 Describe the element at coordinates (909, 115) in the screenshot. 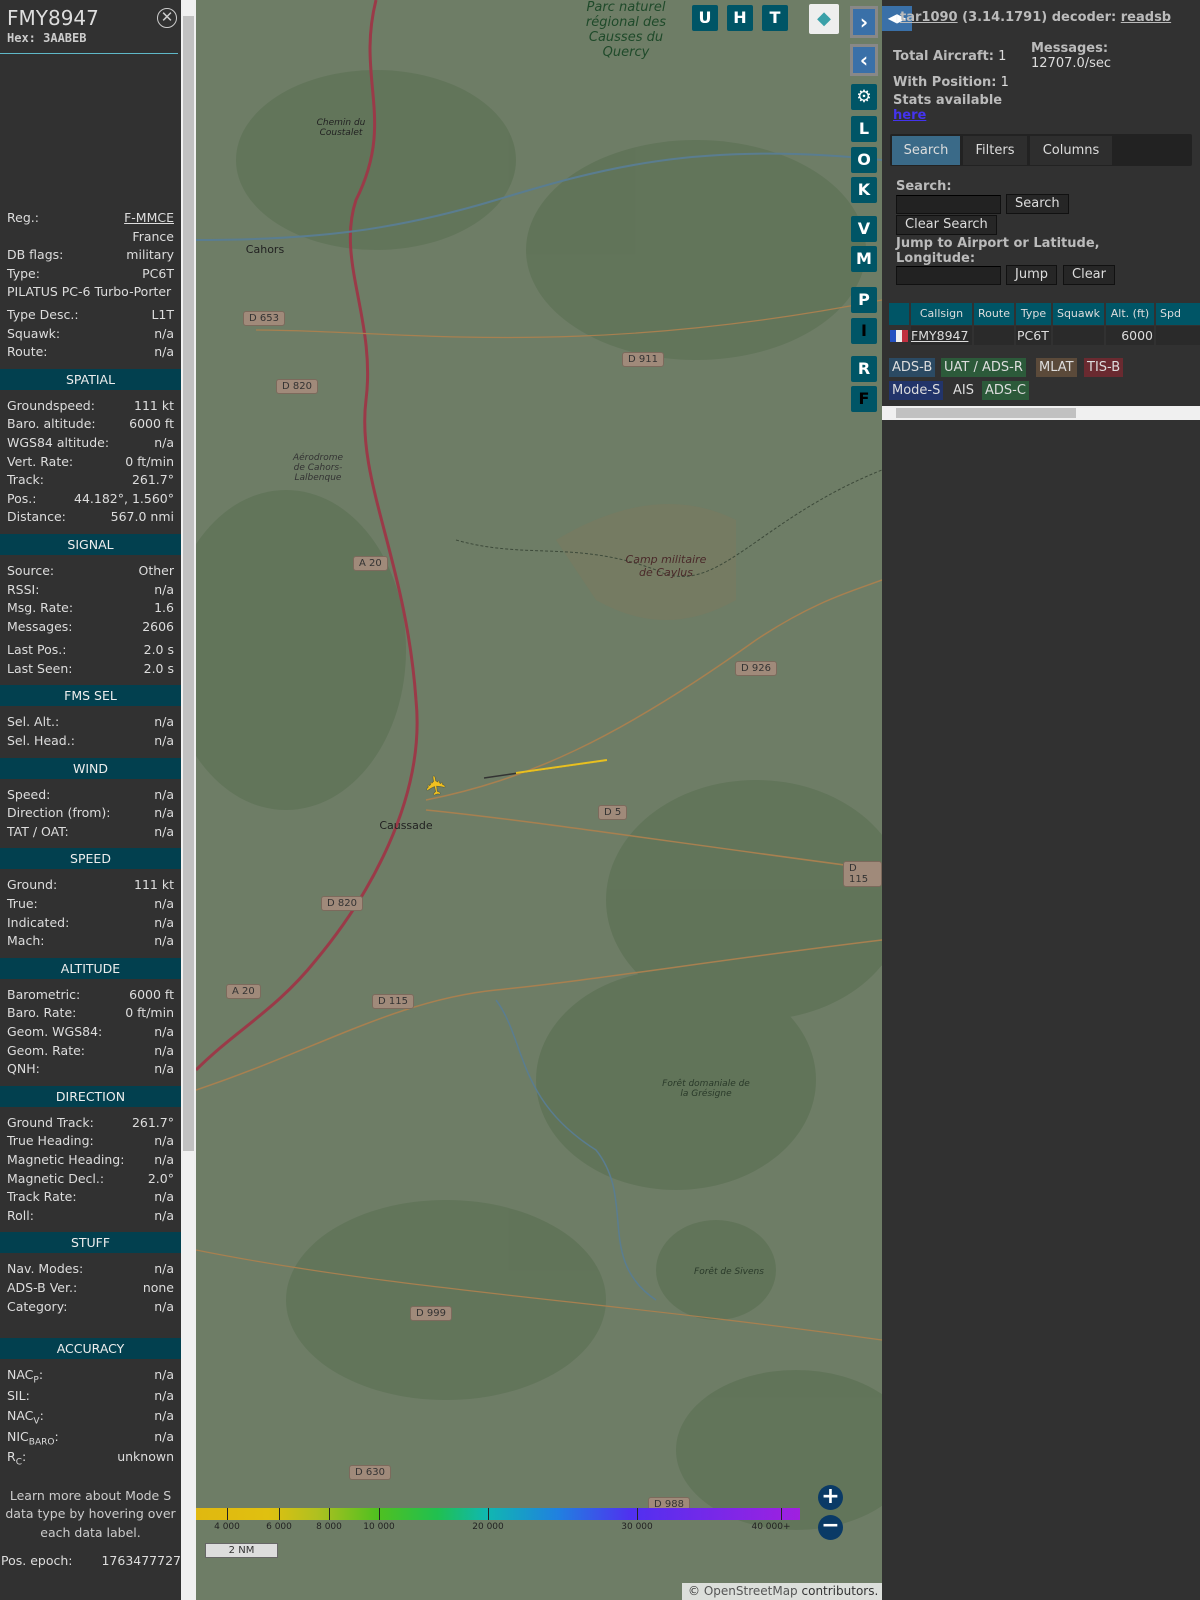

I see `stats-link: here` at that location.